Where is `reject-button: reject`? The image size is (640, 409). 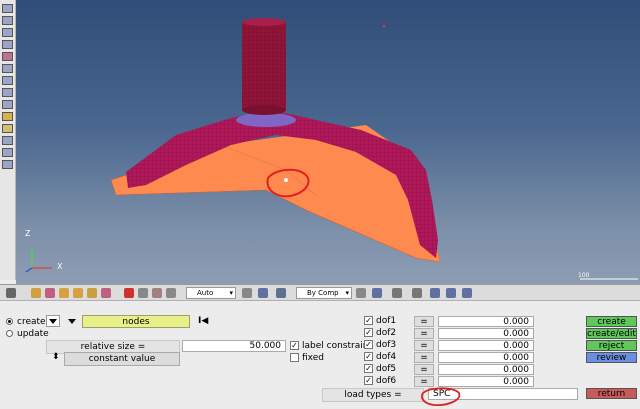
reject-button: reject is located at coordinates (611, 345).